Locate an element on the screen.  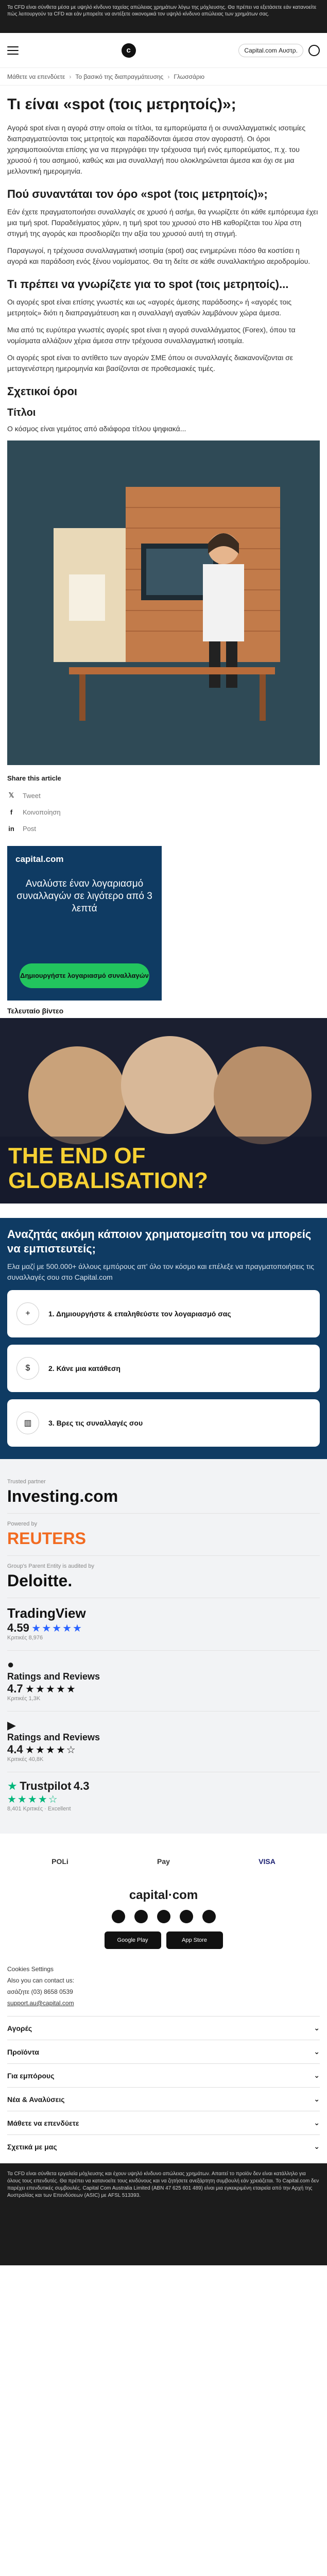
illustration-brick-wall is located at coordinates (163, 602).